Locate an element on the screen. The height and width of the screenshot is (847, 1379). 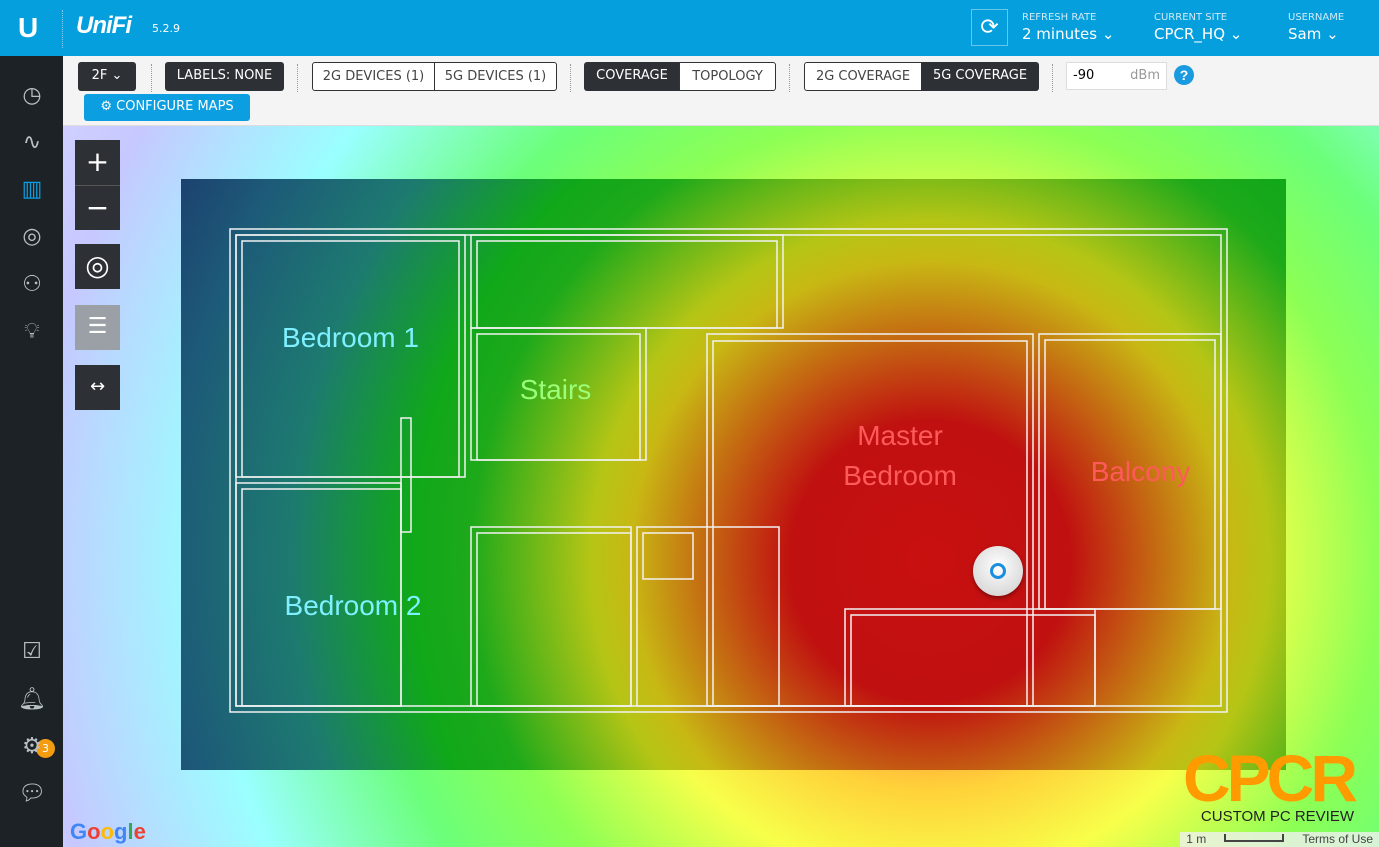
coverage-tab: COVERAGE is located at coordinates (632, 76).